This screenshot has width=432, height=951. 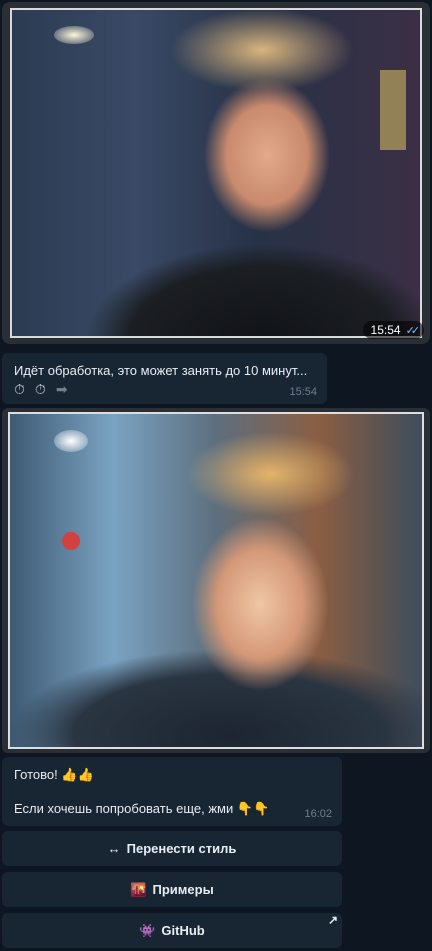 I want to click on photo-time-badge: 15:54 ✓✓, so click(x=393, y=330).